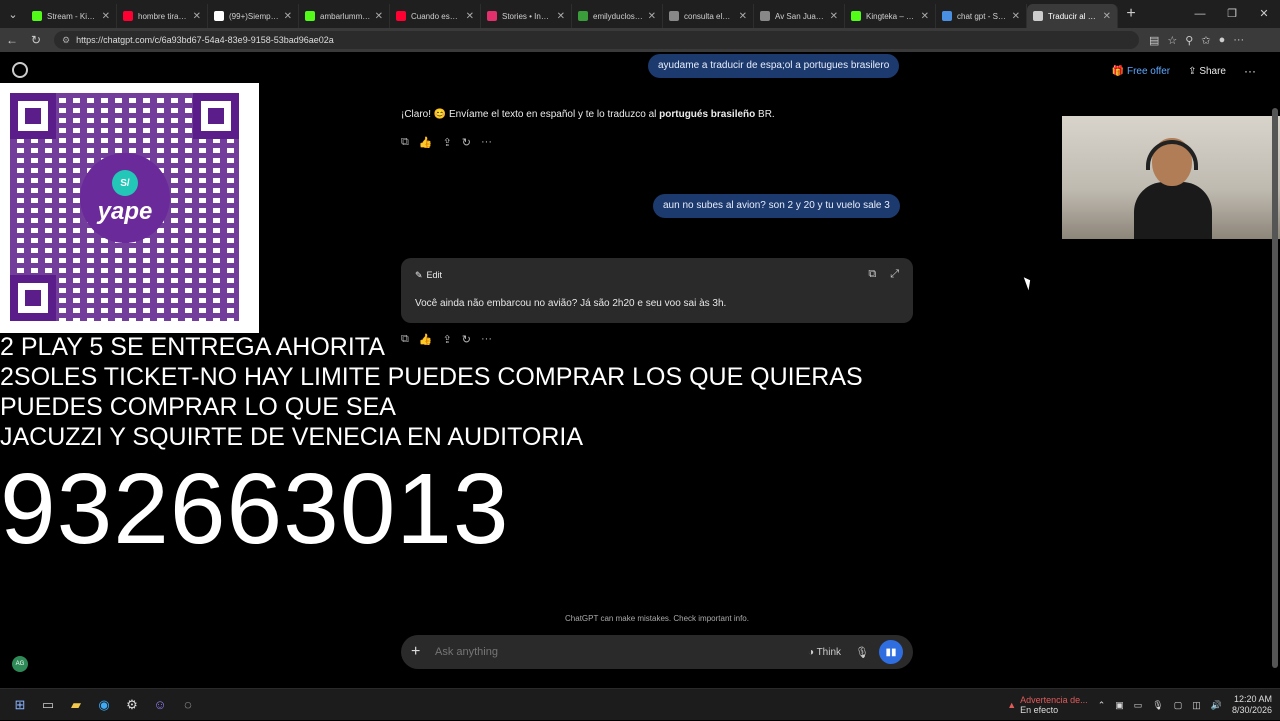 The image size is (1280, 721). I want to click on start-icon: ⊞, so click(20, 705).